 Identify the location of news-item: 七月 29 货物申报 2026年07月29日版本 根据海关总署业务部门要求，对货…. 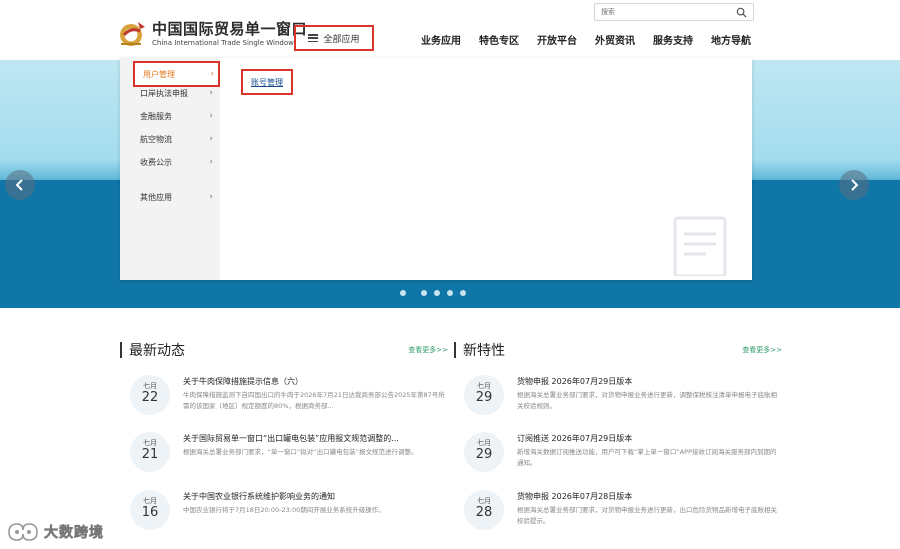
(619, 399).